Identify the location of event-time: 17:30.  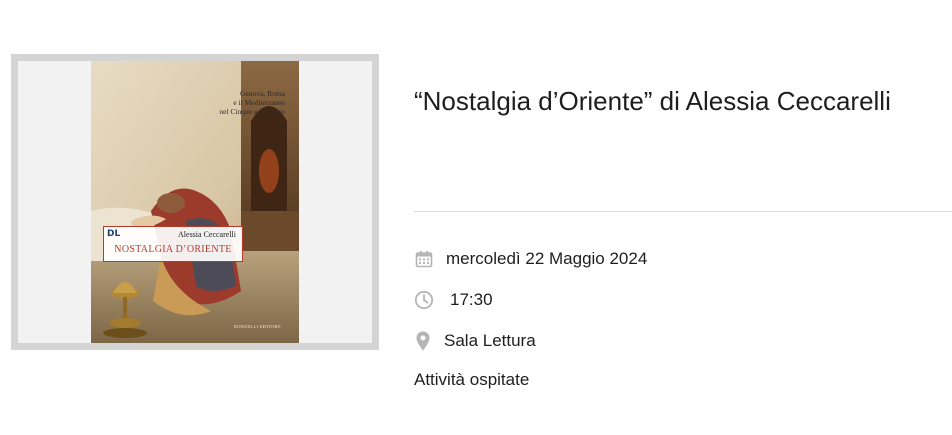
(471, 299).